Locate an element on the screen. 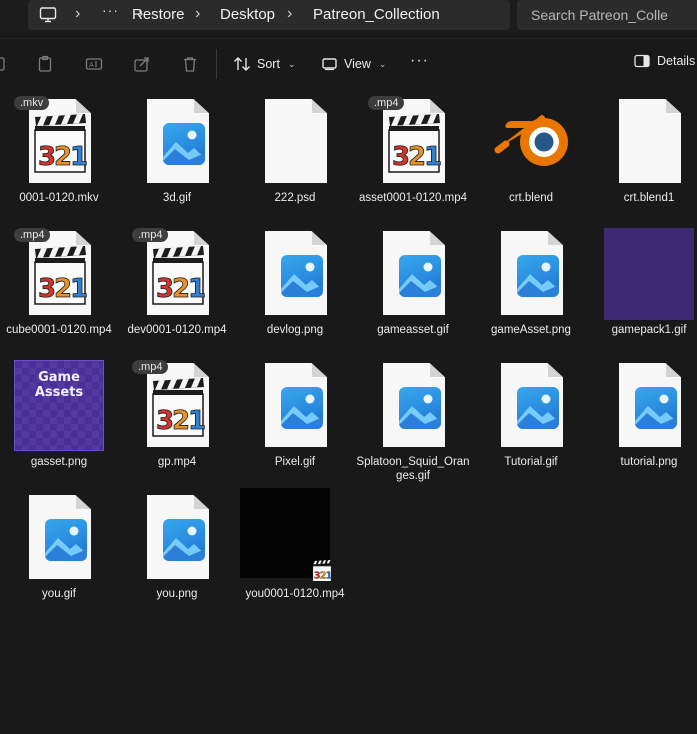 This screenshot has width=697, height=734. paste-icon is located at coordinates (45, 64).